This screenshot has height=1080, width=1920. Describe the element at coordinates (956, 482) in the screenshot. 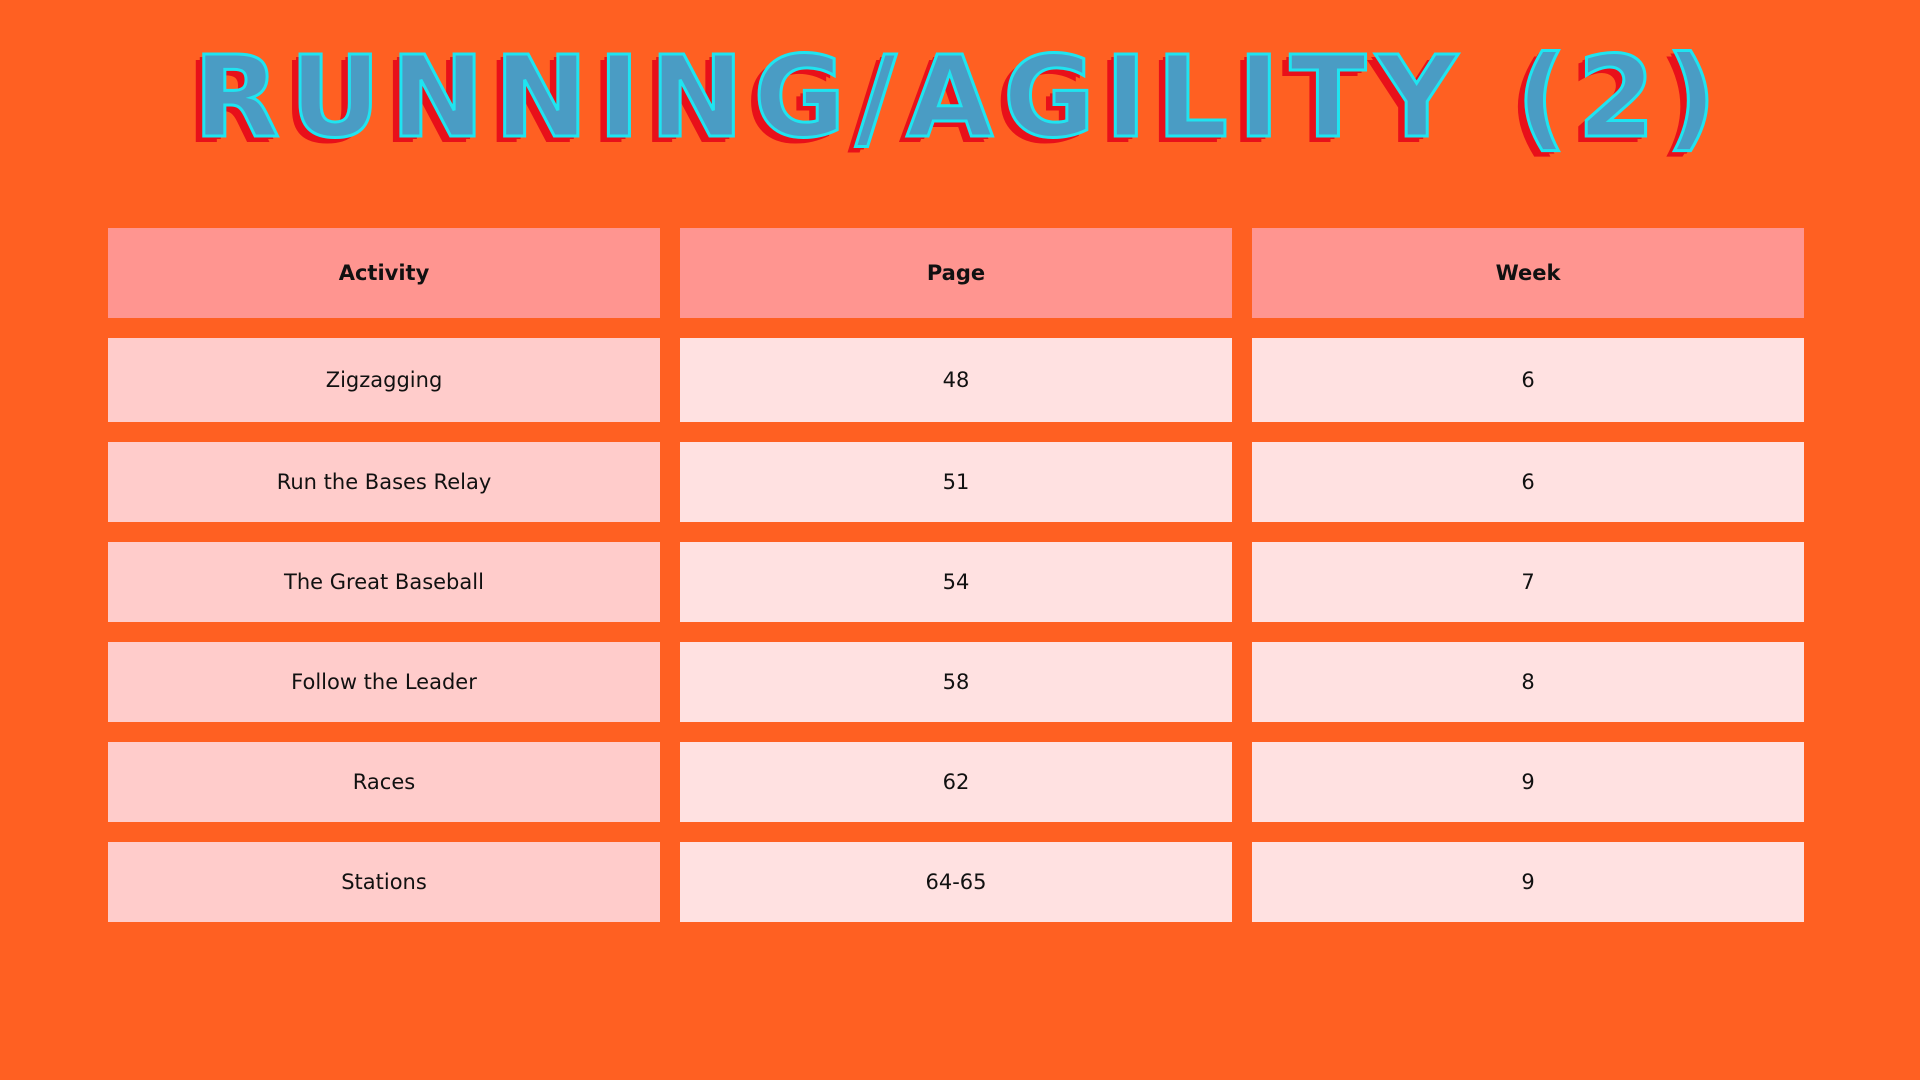

I see `cell-page: 51` at that location.